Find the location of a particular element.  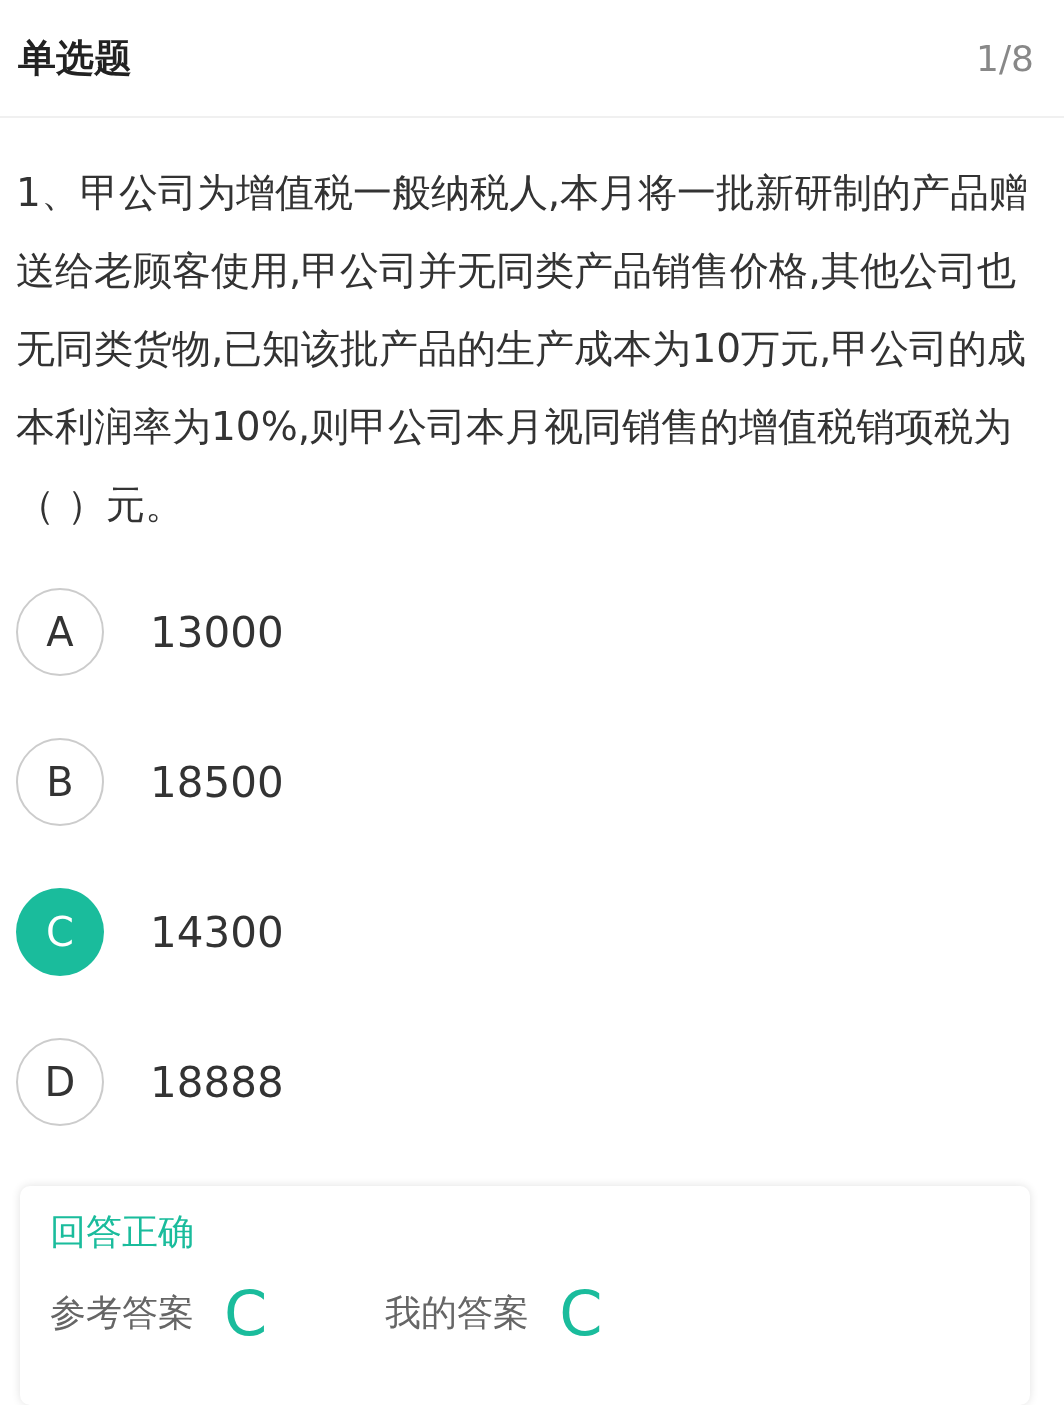

question-counter: 1/8 is located at coordinates (1005, 58).